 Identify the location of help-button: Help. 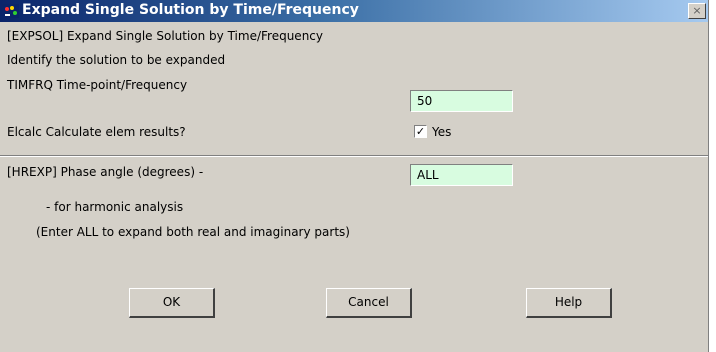
(569, 303).